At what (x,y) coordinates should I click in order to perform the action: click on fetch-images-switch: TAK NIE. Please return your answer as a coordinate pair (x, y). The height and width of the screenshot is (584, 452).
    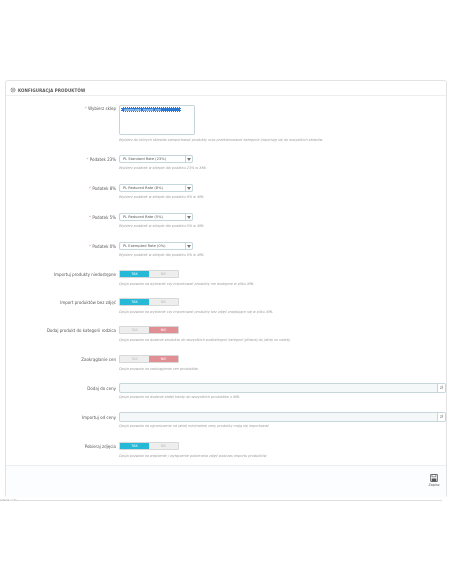
    Looking at the image, I should click on (149, 446).